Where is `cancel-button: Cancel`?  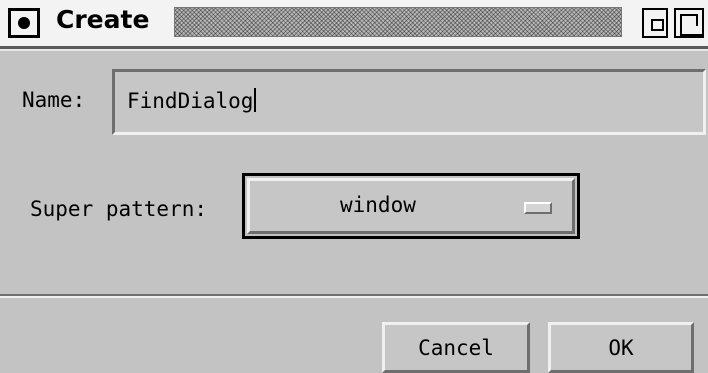 cancel-button: Cancel is located at coordinates (456, 347).